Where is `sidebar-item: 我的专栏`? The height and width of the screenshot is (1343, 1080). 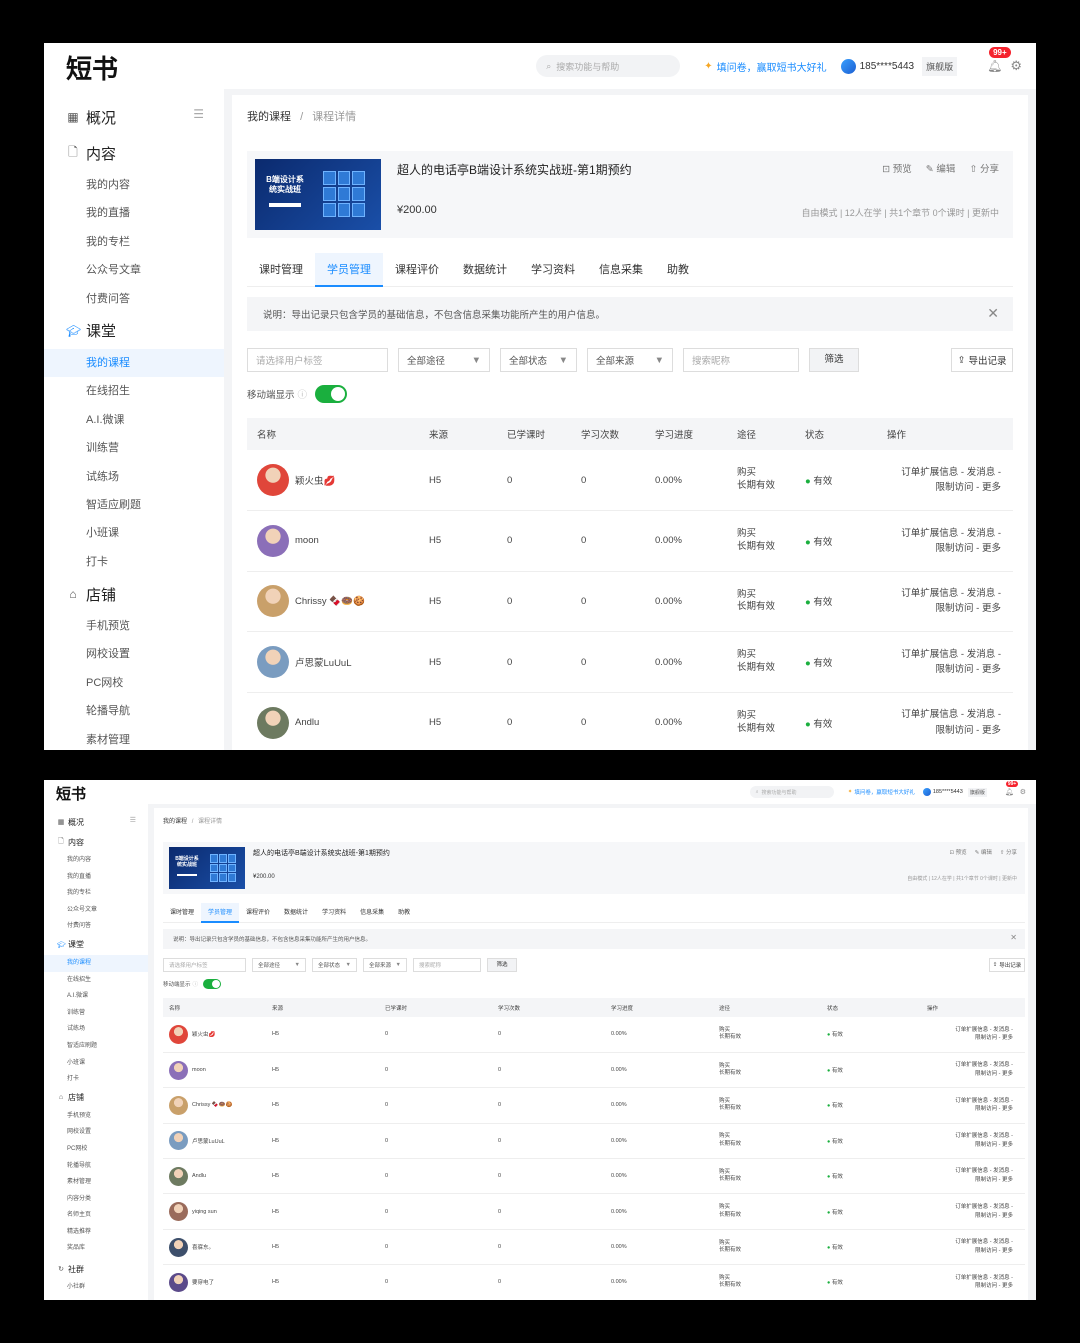 sidebar-item: 我的专栏 is located at coordinates (96, 893).